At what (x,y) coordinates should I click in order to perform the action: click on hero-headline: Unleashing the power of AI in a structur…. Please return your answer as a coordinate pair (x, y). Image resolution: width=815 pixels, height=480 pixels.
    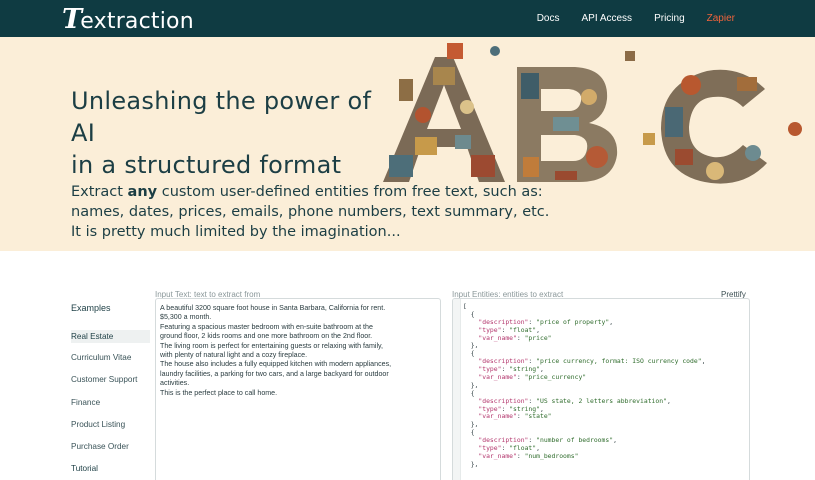
    Looking at the image, I should click on (221, 133).